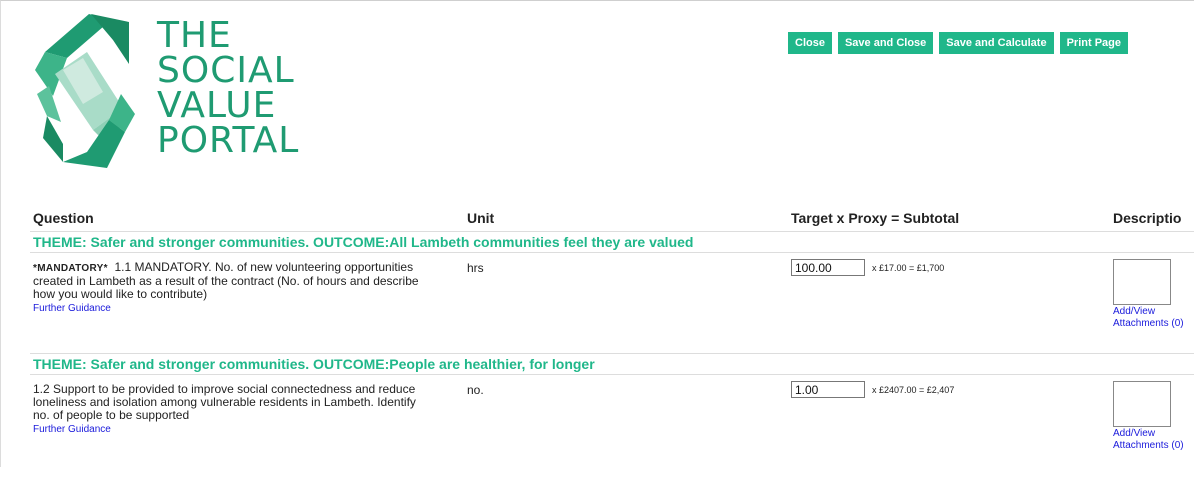  I want to click on proxy-calculation: x £2407.00 = £2,407, so click(913, 389).